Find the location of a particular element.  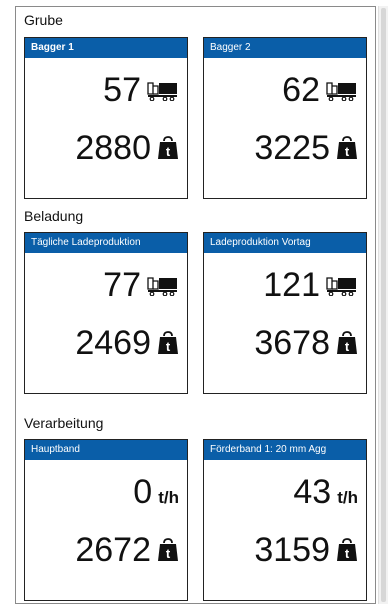

throughput-value: 43 is located at coordinates (312, 492).